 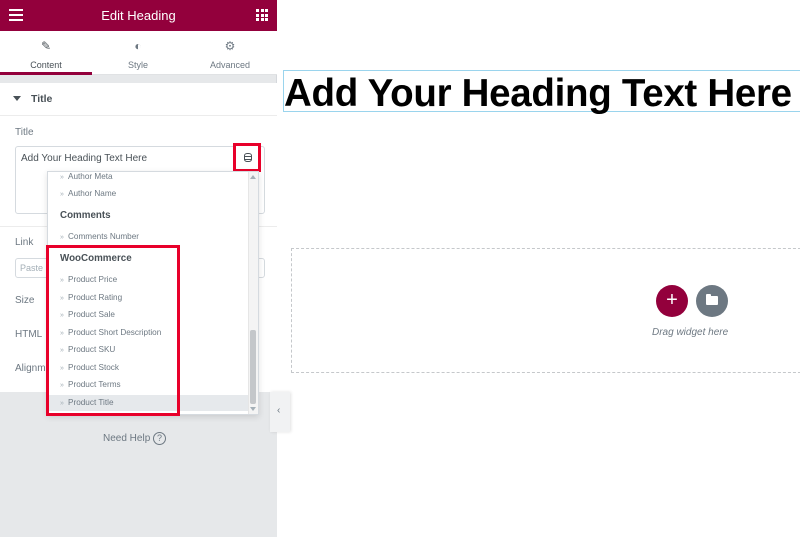 What do you see at coordinates (91, 314) in the screenshot?
I see `dropdown-item-label: Product Sale` at bounding box center [91, 314].